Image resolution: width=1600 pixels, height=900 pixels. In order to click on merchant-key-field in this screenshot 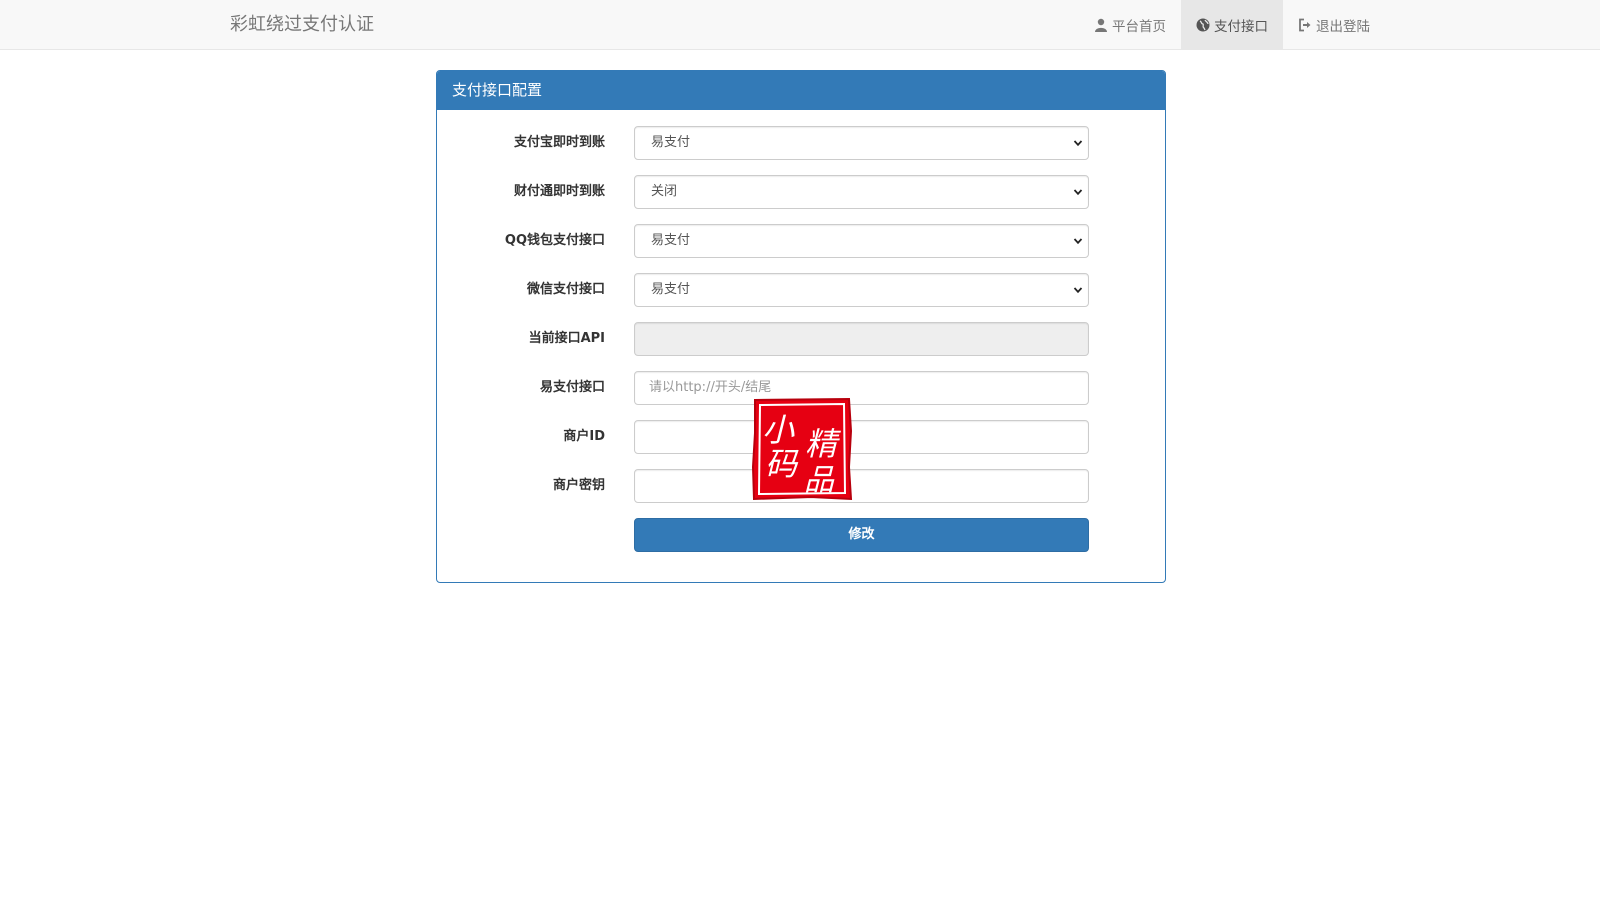, I will do `click(861, 486)`.